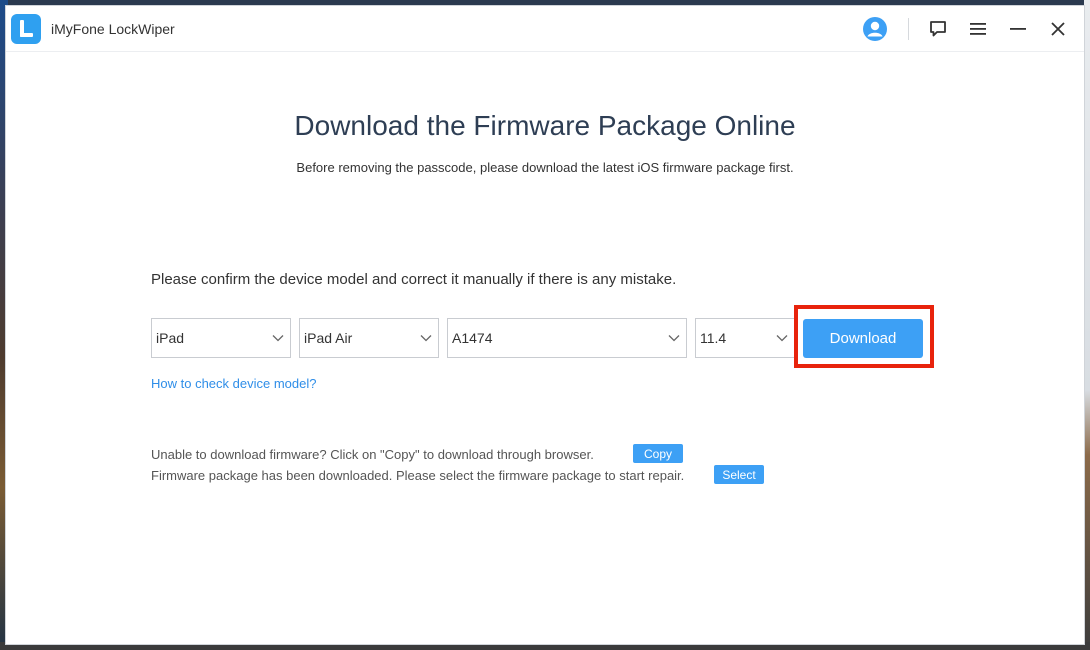 This screenshot has height=650, width=1090. I want to click on model-number-value: A1474, so click(472, 338).